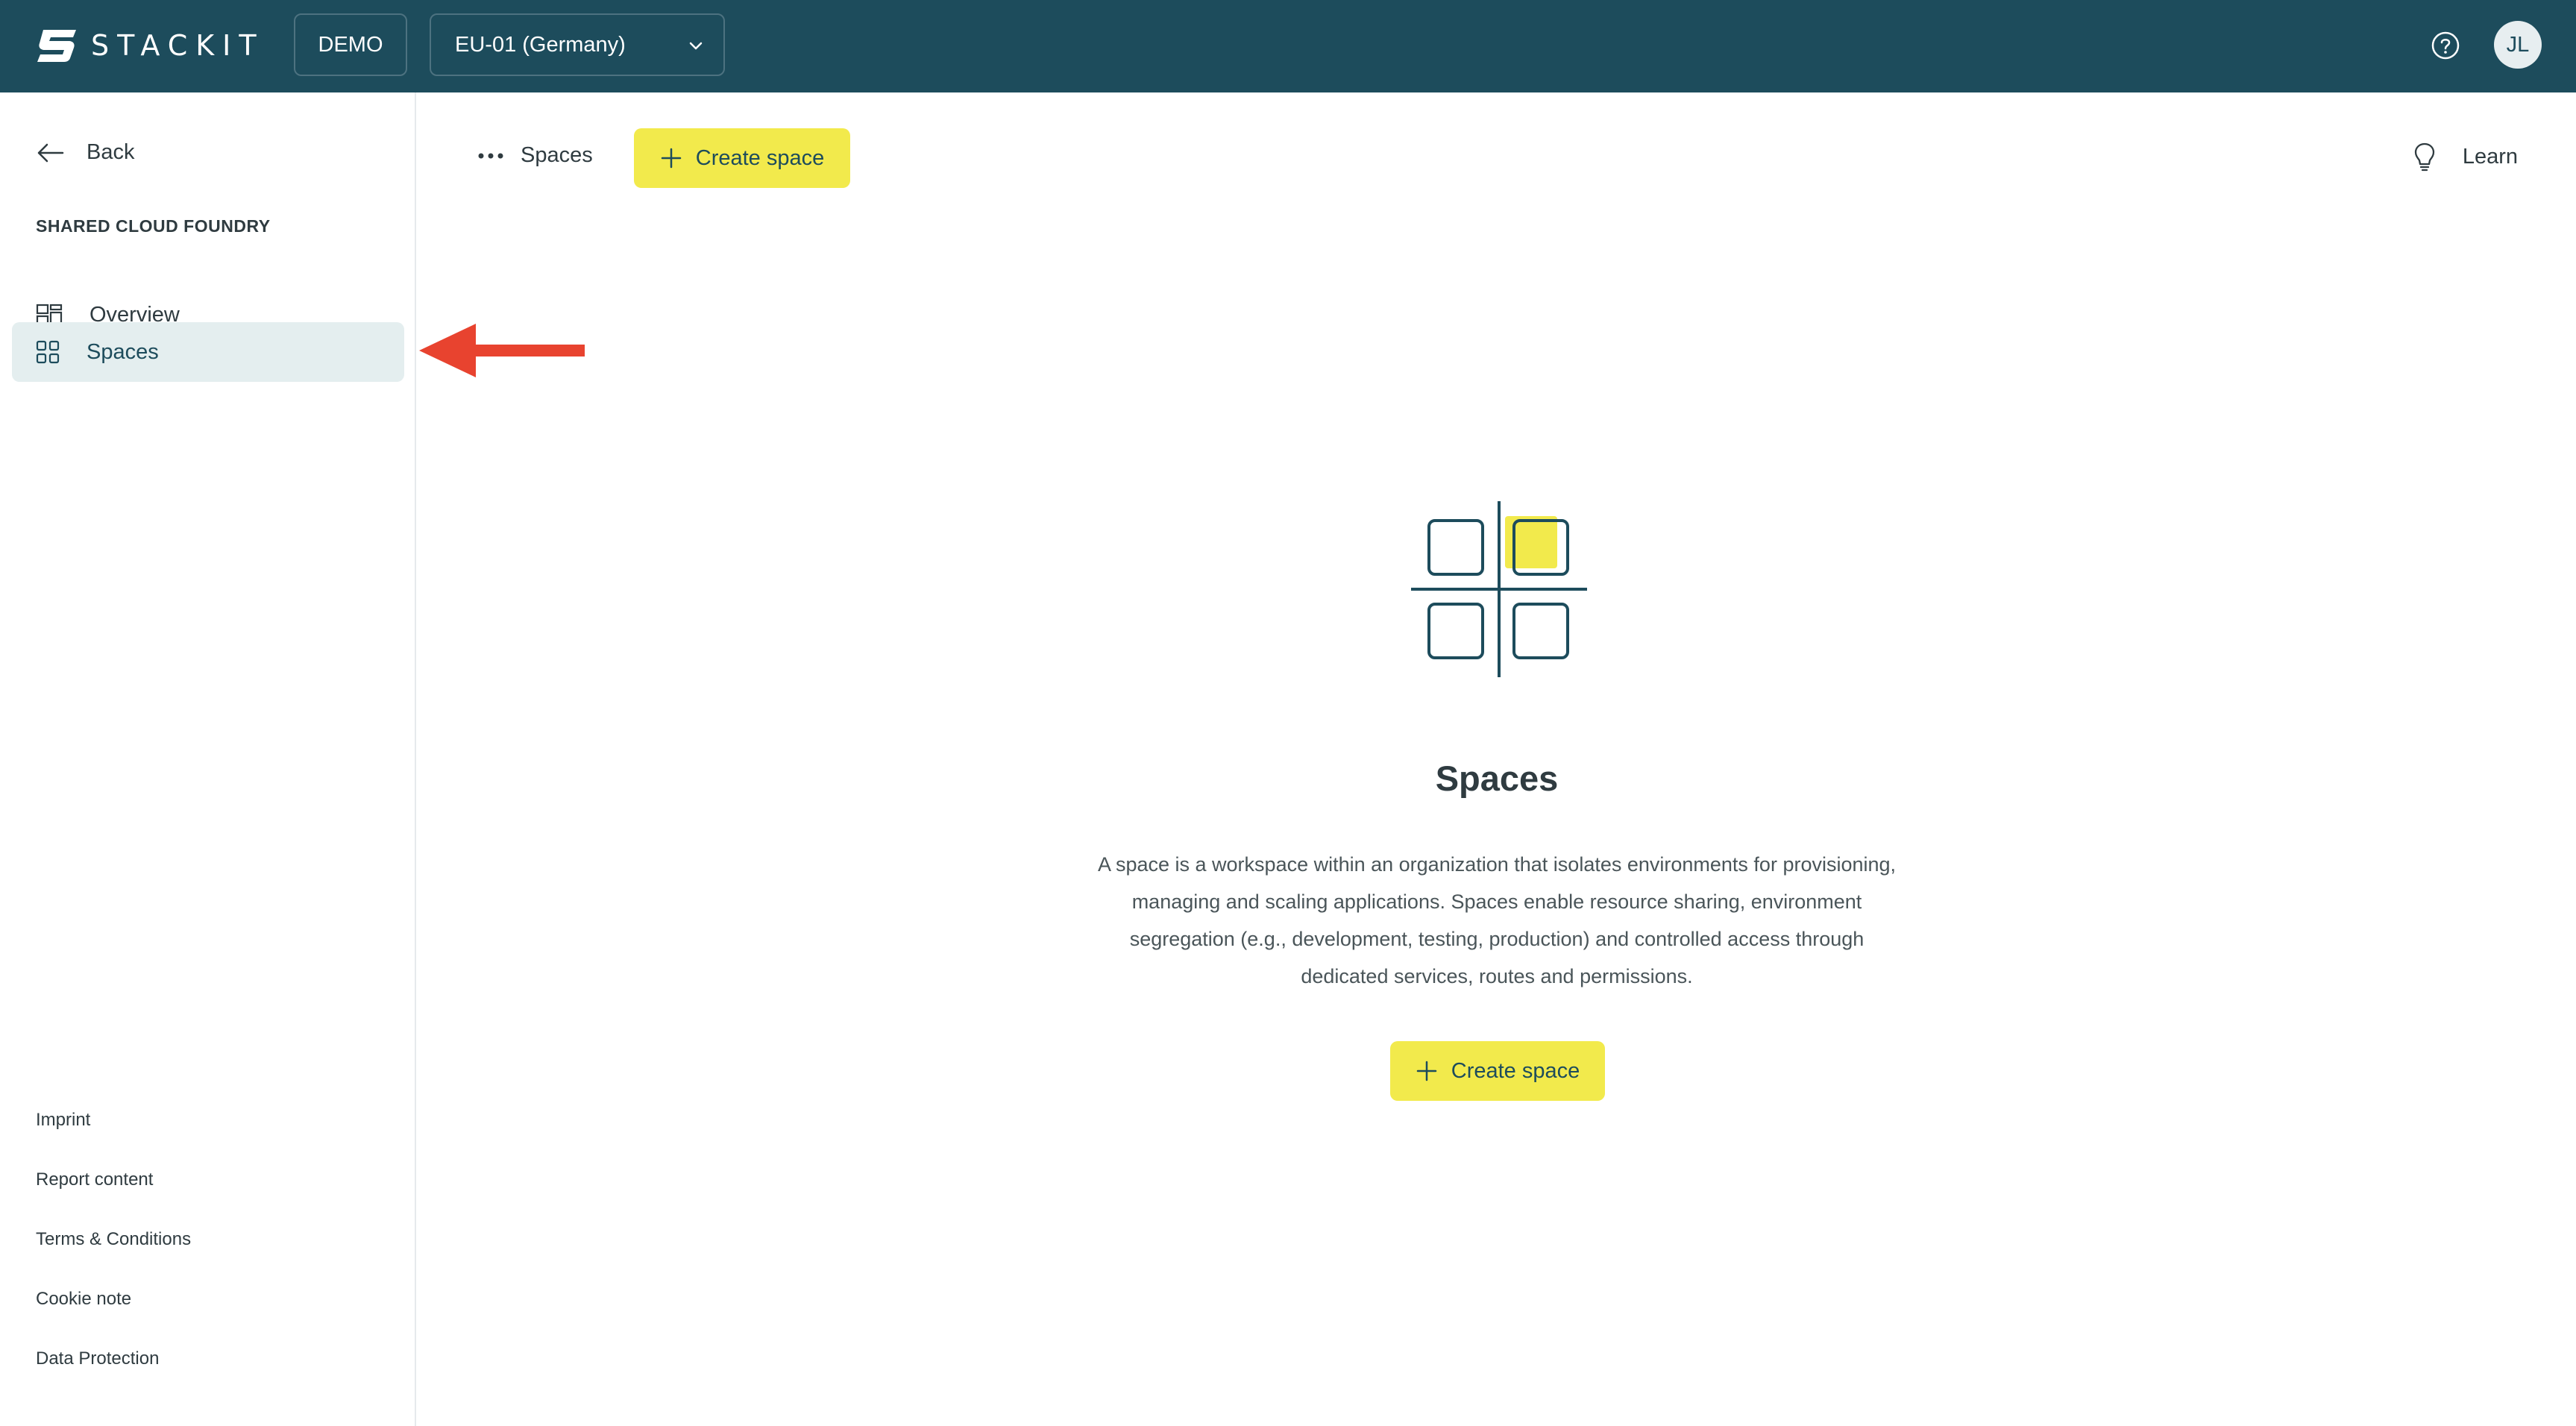 The height and width of the screenshot is (1426, 2576). Describe the element at coordinates (2424, 157) in the screenshot. I see `lightbulb-icon` at that location.